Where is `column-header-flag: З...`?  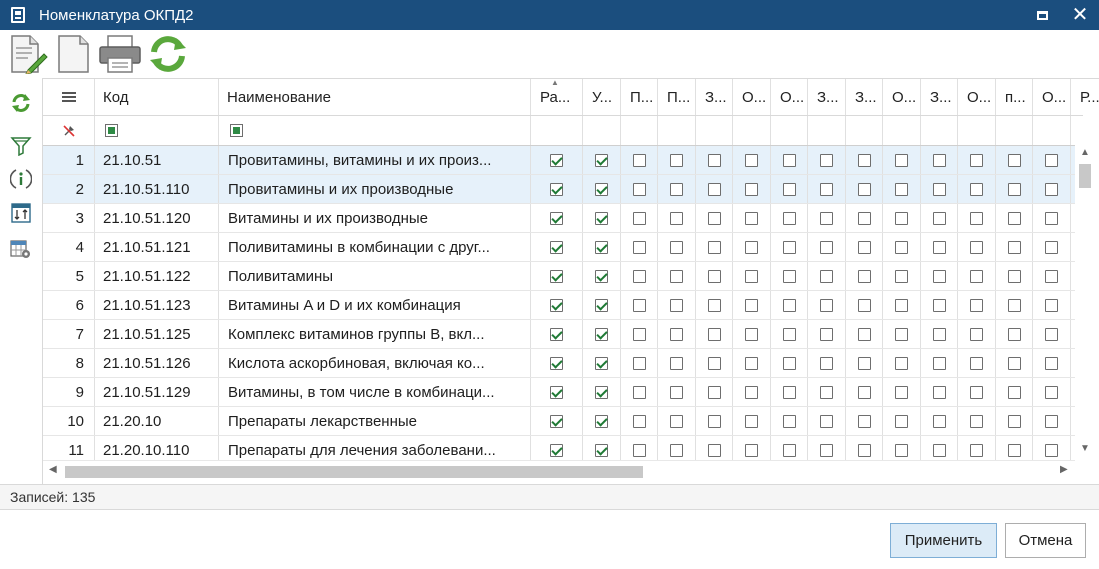
column-header-flag: З... is located at coordinates (827, 97).